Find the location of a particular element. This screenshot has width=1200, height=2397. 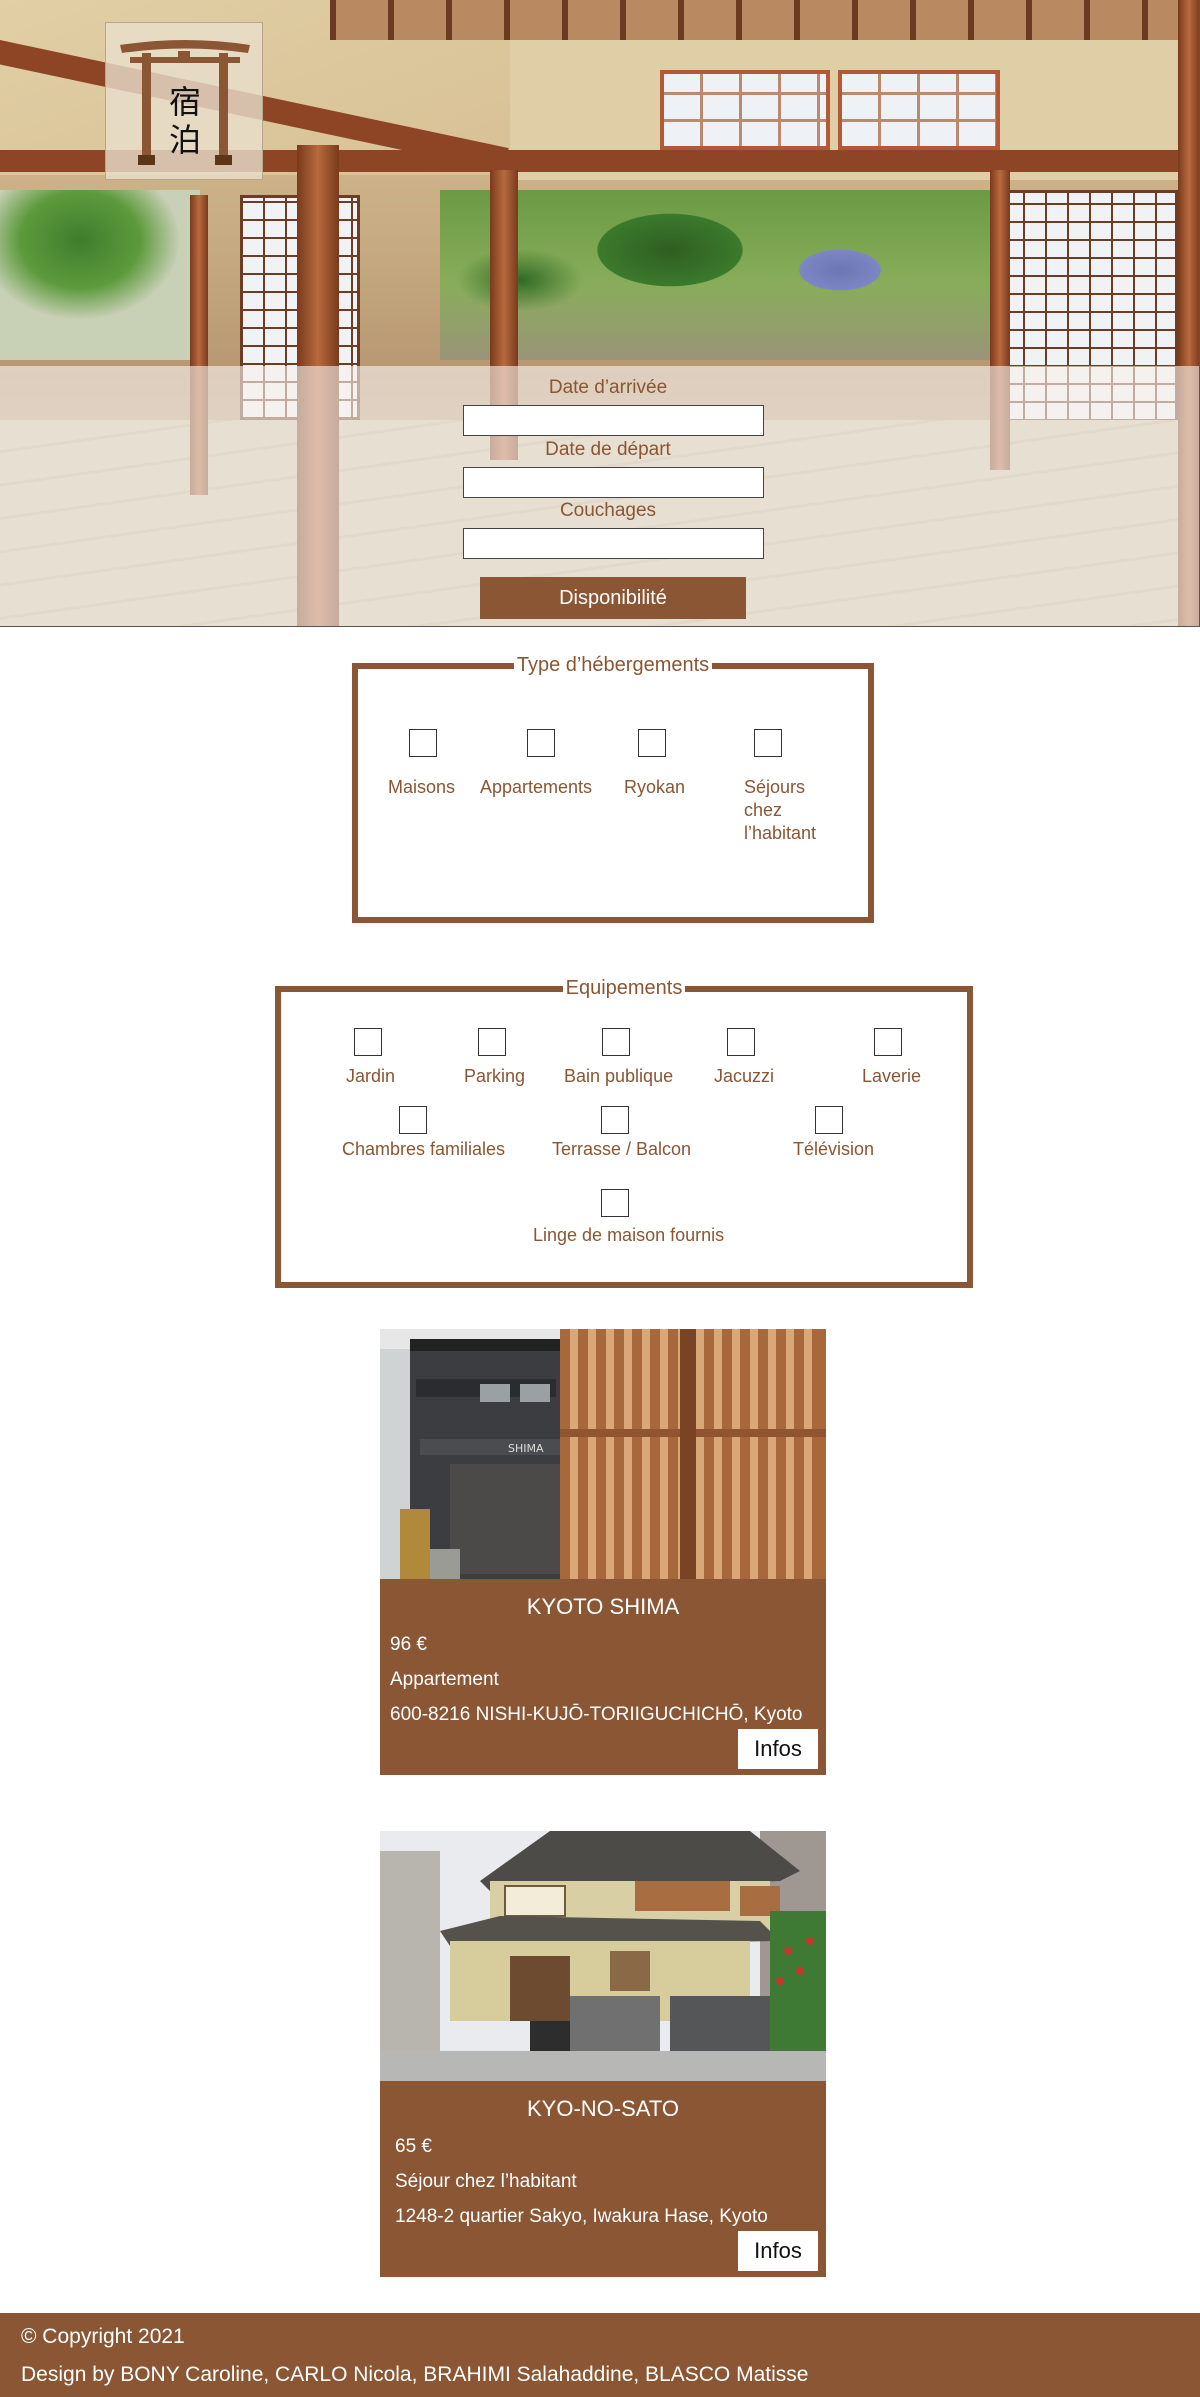

checkbox-parking is located at coordinates (492, 1042).